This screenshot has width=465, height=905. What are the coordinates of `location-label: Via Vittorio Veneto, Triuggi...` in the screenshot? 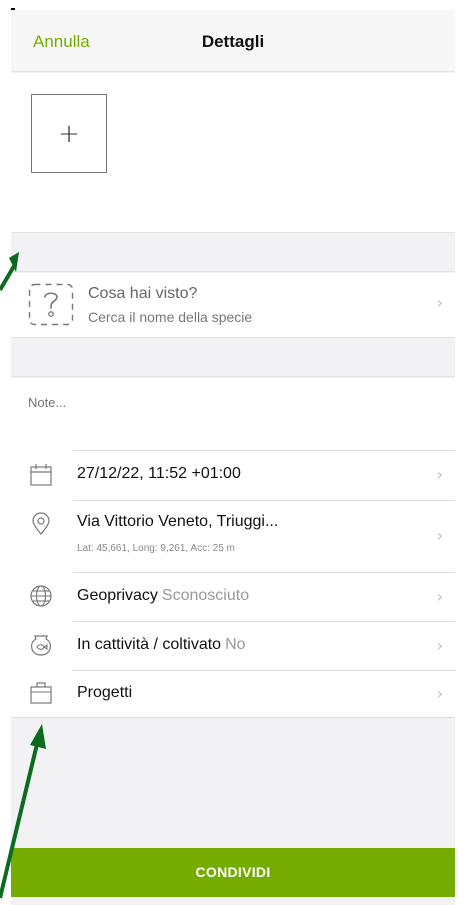 It's located at (178, 521).